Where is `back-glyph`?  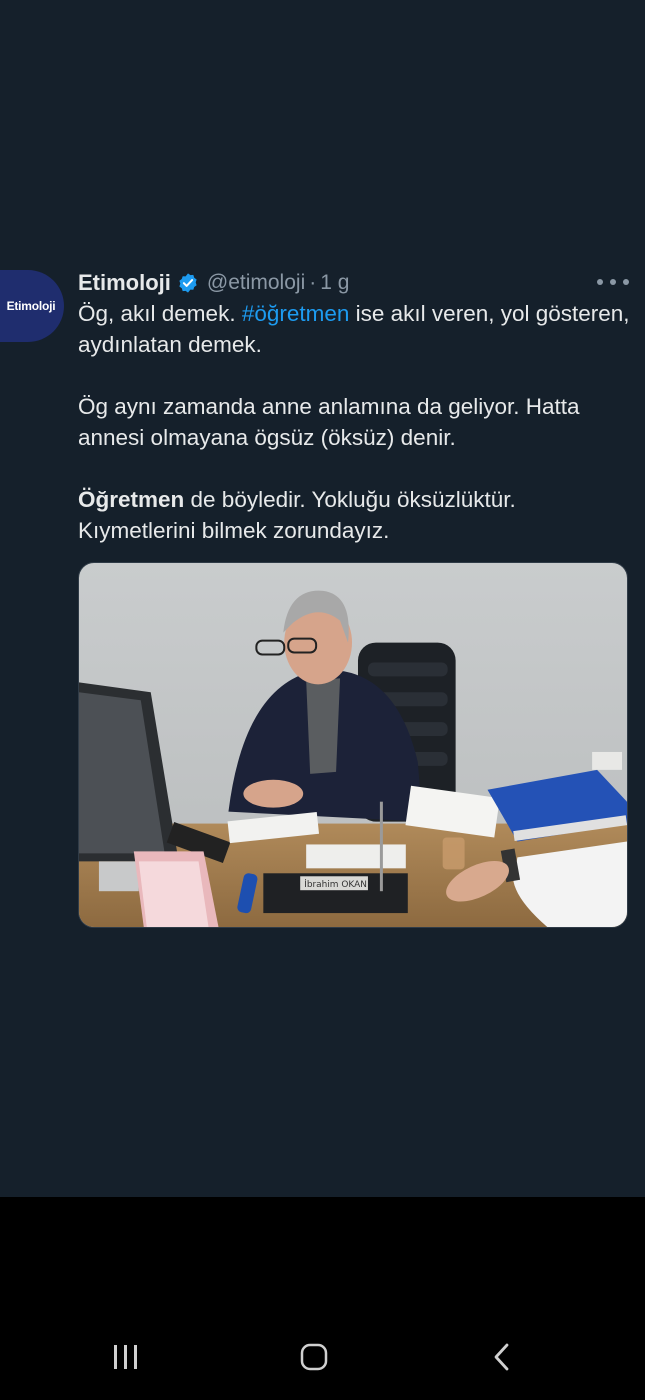
back-glyph is located at coordinates (501, 1357).